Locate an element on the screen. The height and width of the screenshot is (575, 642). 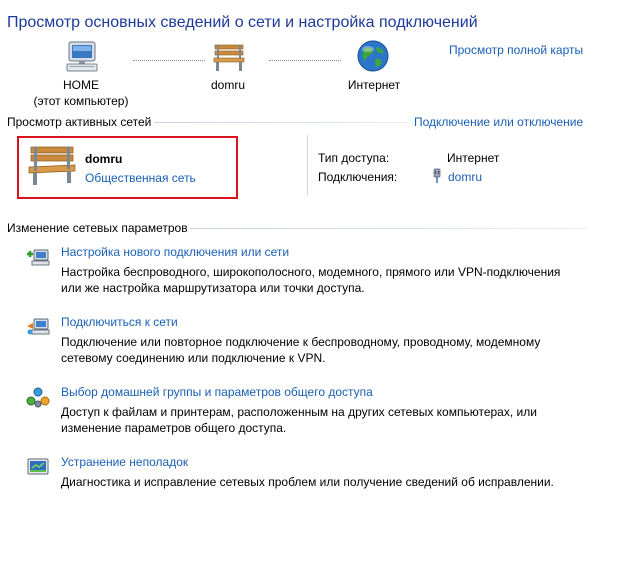
vertical-divider is located at coordinates (307, 165).